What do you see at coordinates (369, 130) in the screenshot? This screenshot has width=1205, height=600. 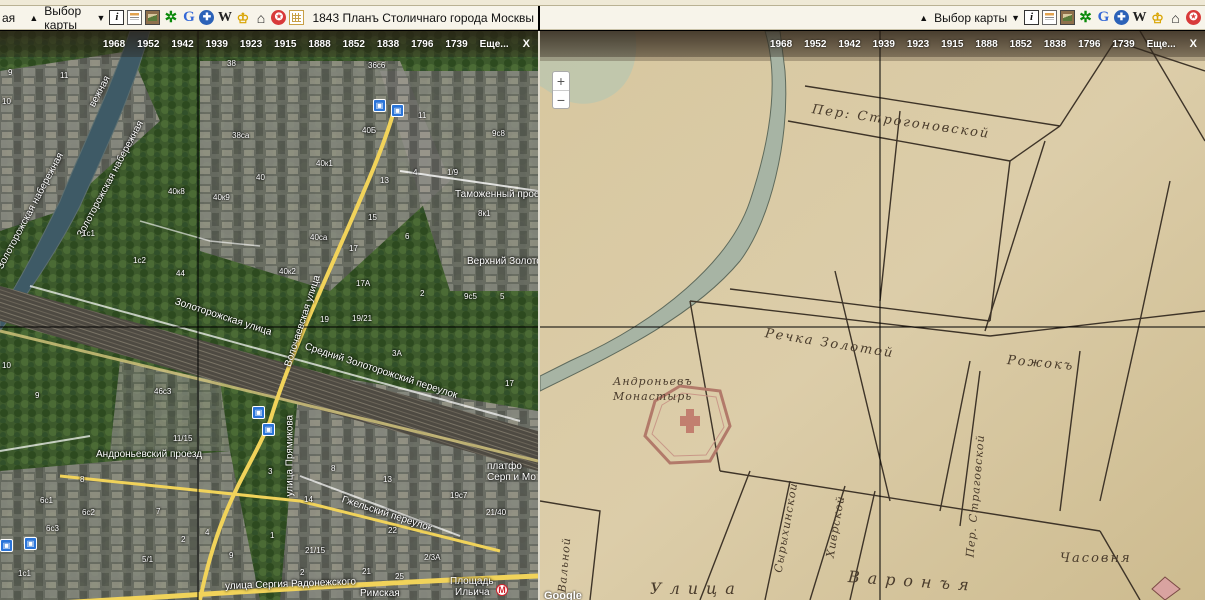 I see `building-number: 40Б` at bounding box center [369, 130].